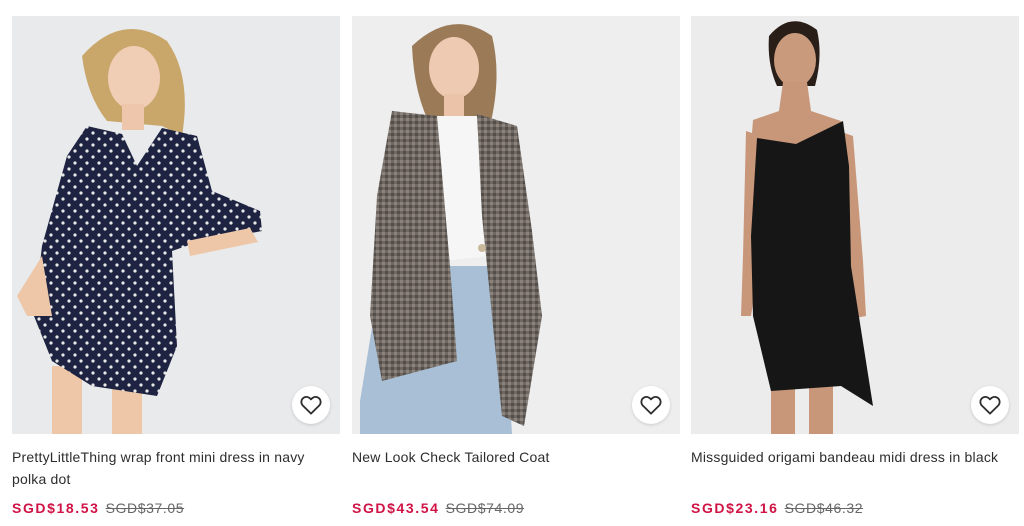 The height and width of the screenshot is (526, 1024). I want to click on original-price: SGD$74.09, so click(485, 508).